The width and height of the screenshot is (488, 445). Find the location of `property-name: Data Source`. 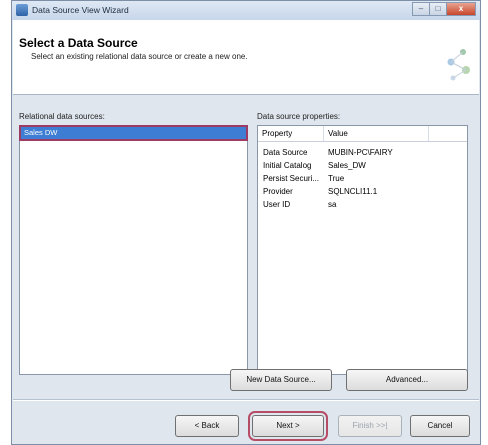

property-name: Data Source is located at coordinates (285, 152).